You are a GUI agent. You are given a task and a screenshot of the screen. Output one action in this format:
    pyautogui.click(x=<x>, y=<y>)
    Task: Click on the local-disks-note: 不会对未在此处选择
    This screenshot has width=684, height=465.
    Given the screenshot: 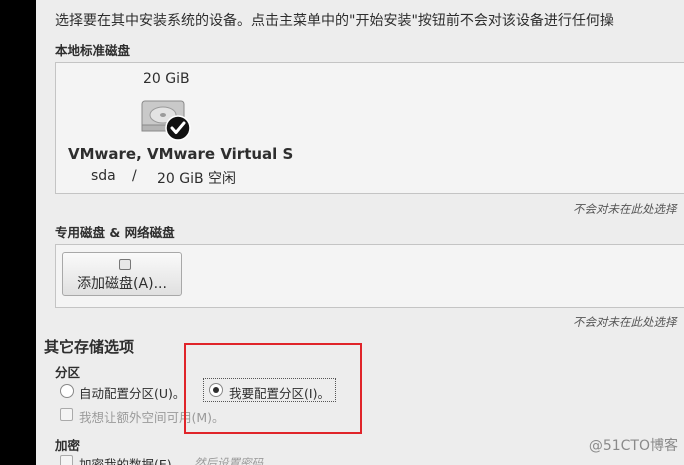 What is the action you would take?
    pyautogui.click(x=625, y=209)
    